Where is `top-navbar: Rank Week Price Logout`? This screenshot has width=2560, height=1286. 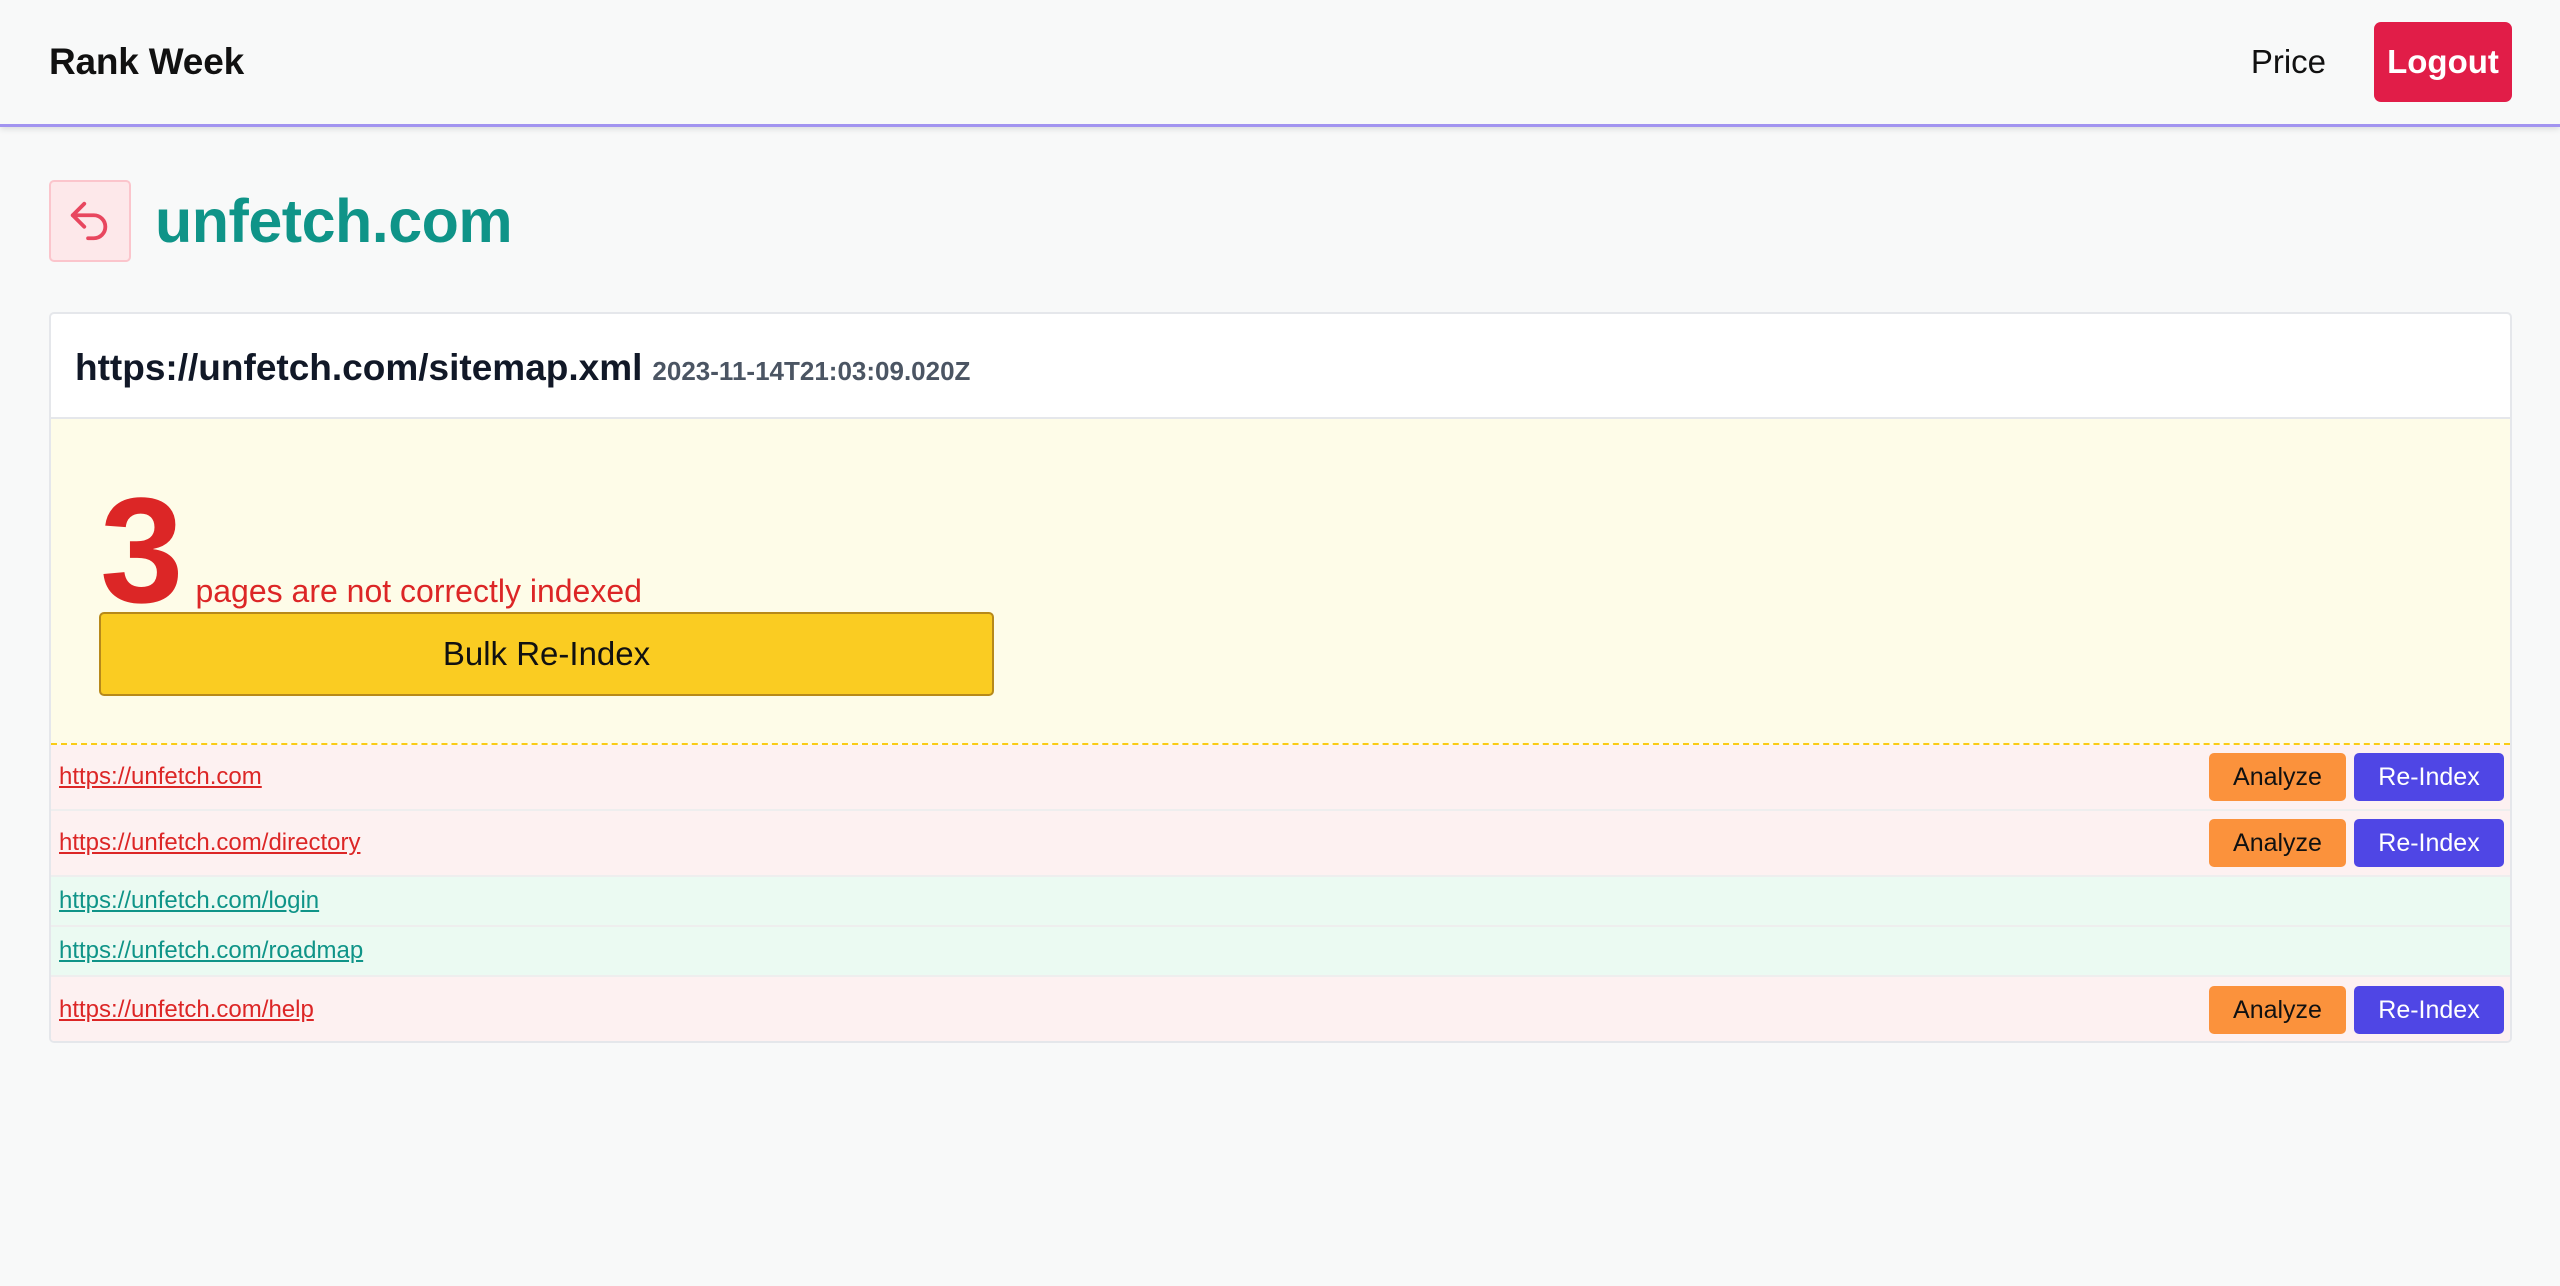 top-navbar: Rank Week Price Logout is located at coordinates (1280, 63).